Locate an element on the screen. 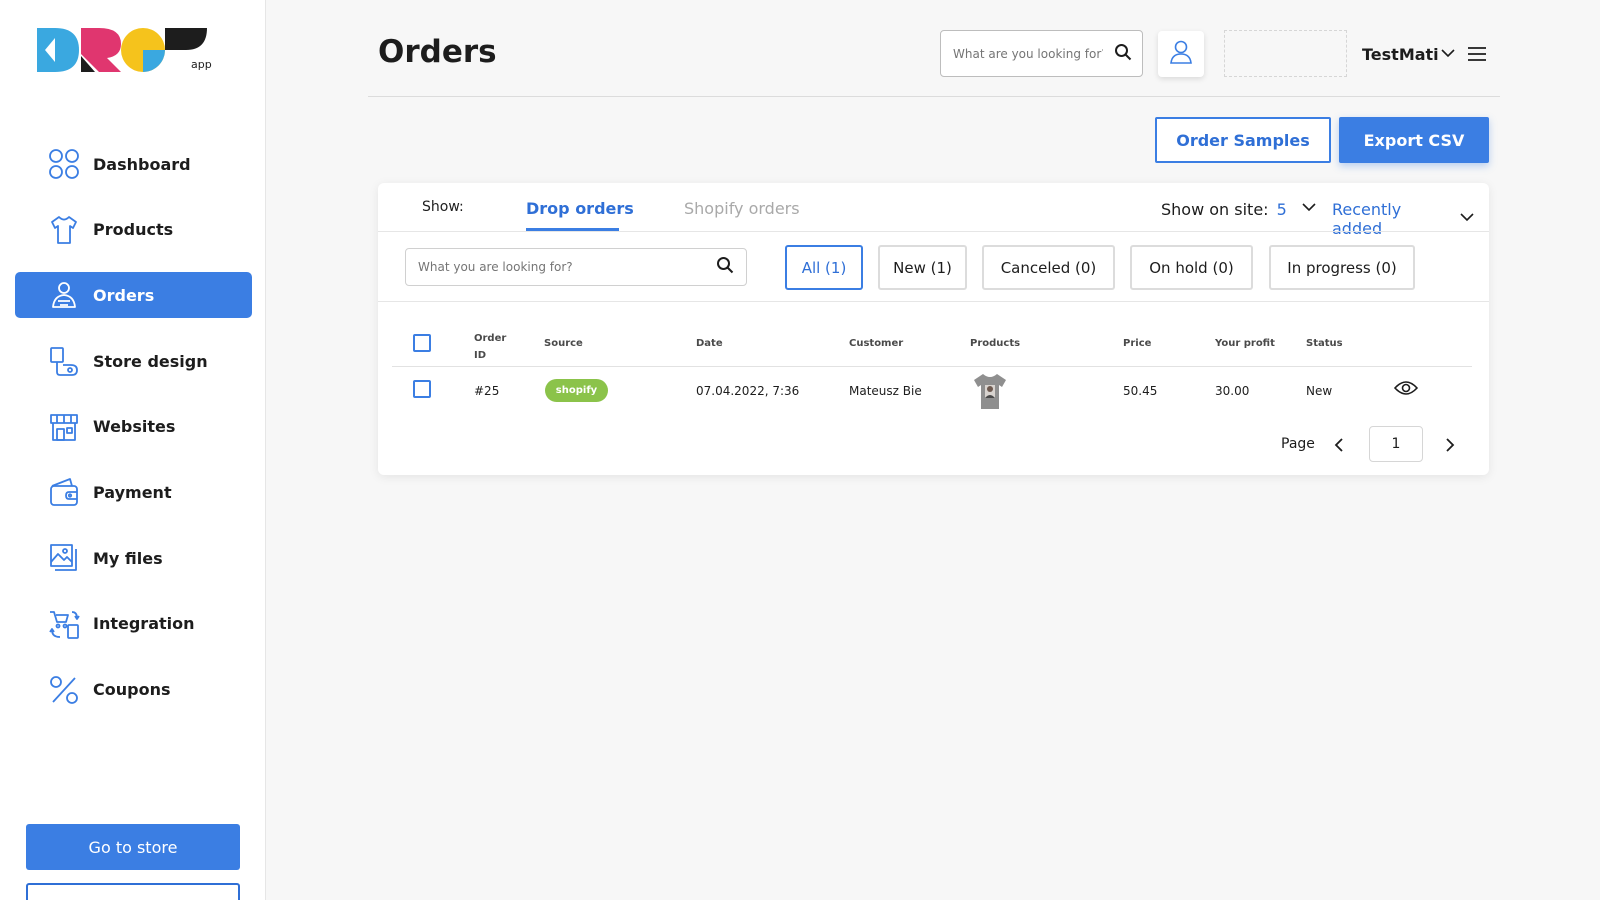 Image resolution: width=1600 pixels, height=900 pixels. sidebar-item-label: Coupons is located at coordinates (132, 689).